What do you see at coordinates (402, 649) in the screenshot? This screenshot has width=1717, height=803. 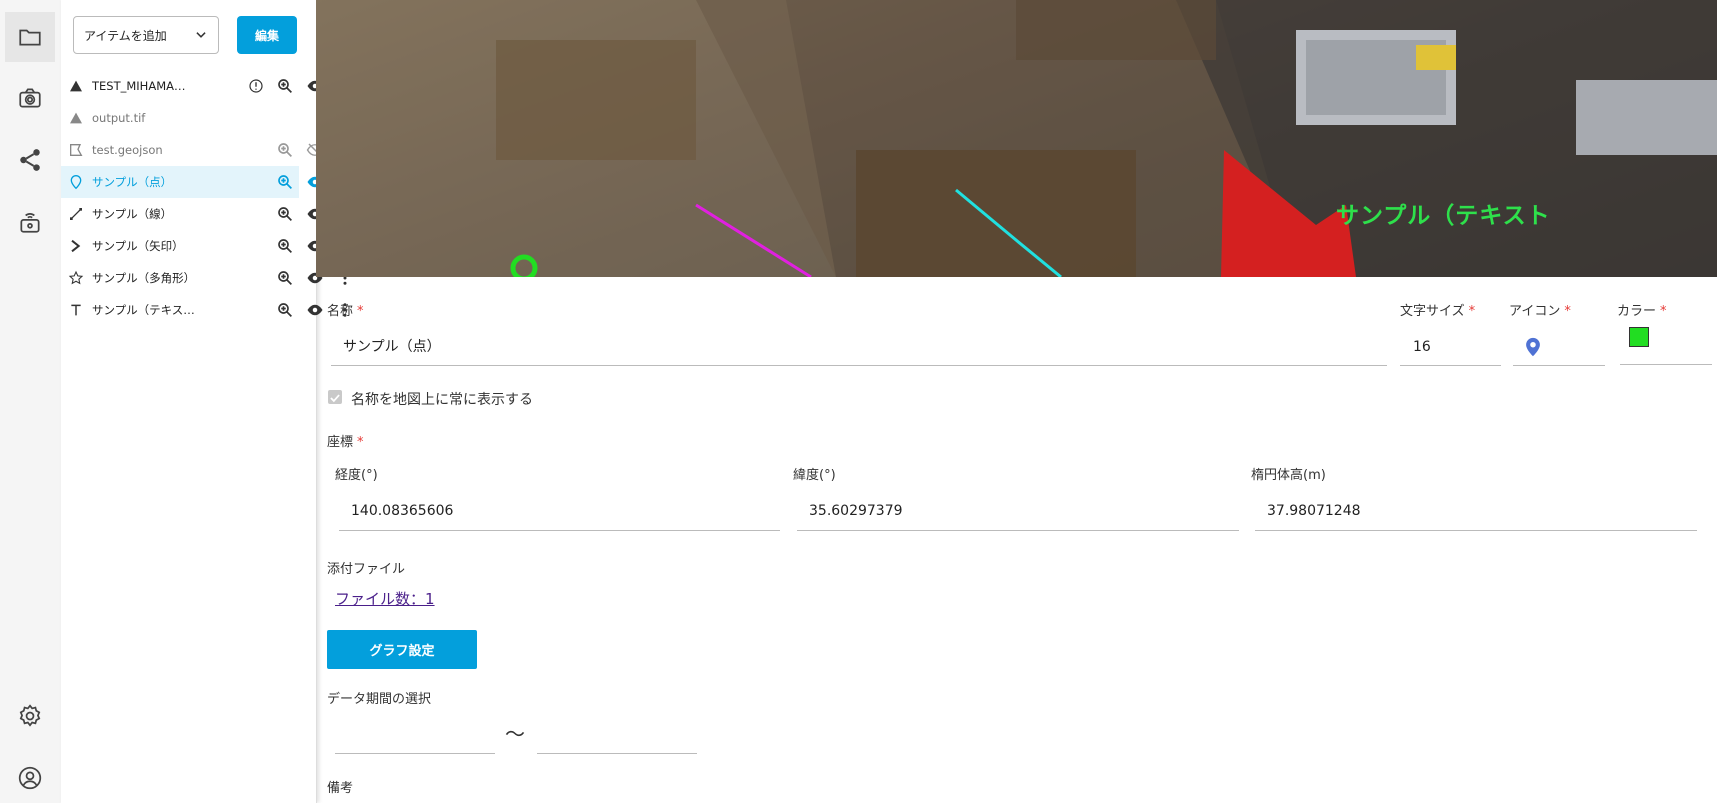 I see `graph-settings-button: グラフ設定` at bounding box center [402, 649].